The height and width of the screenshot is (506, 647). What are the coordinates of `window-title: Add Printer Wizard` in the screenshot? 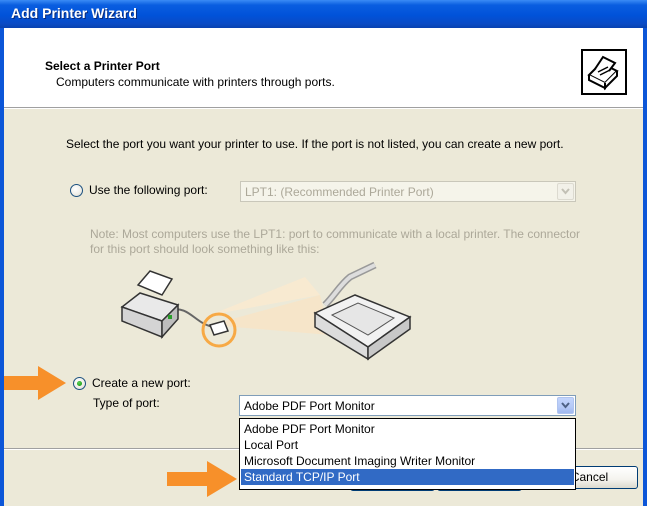 It's located at (74, 13).